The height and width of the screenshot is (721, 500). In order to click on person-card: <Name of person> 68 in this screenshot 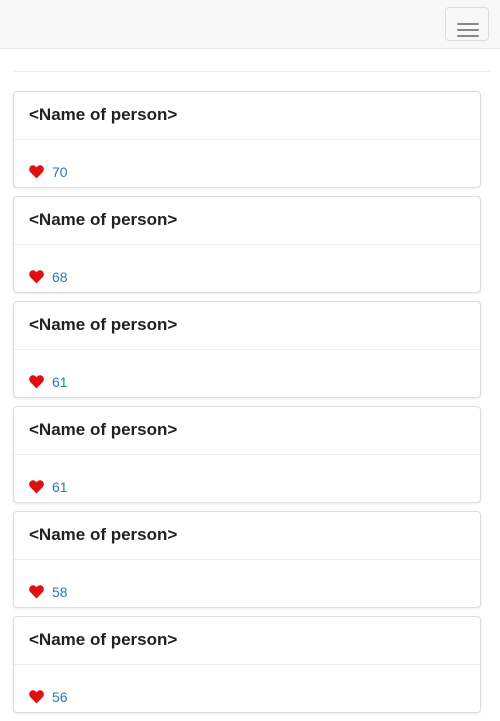, I will do `click(247, 244)`.